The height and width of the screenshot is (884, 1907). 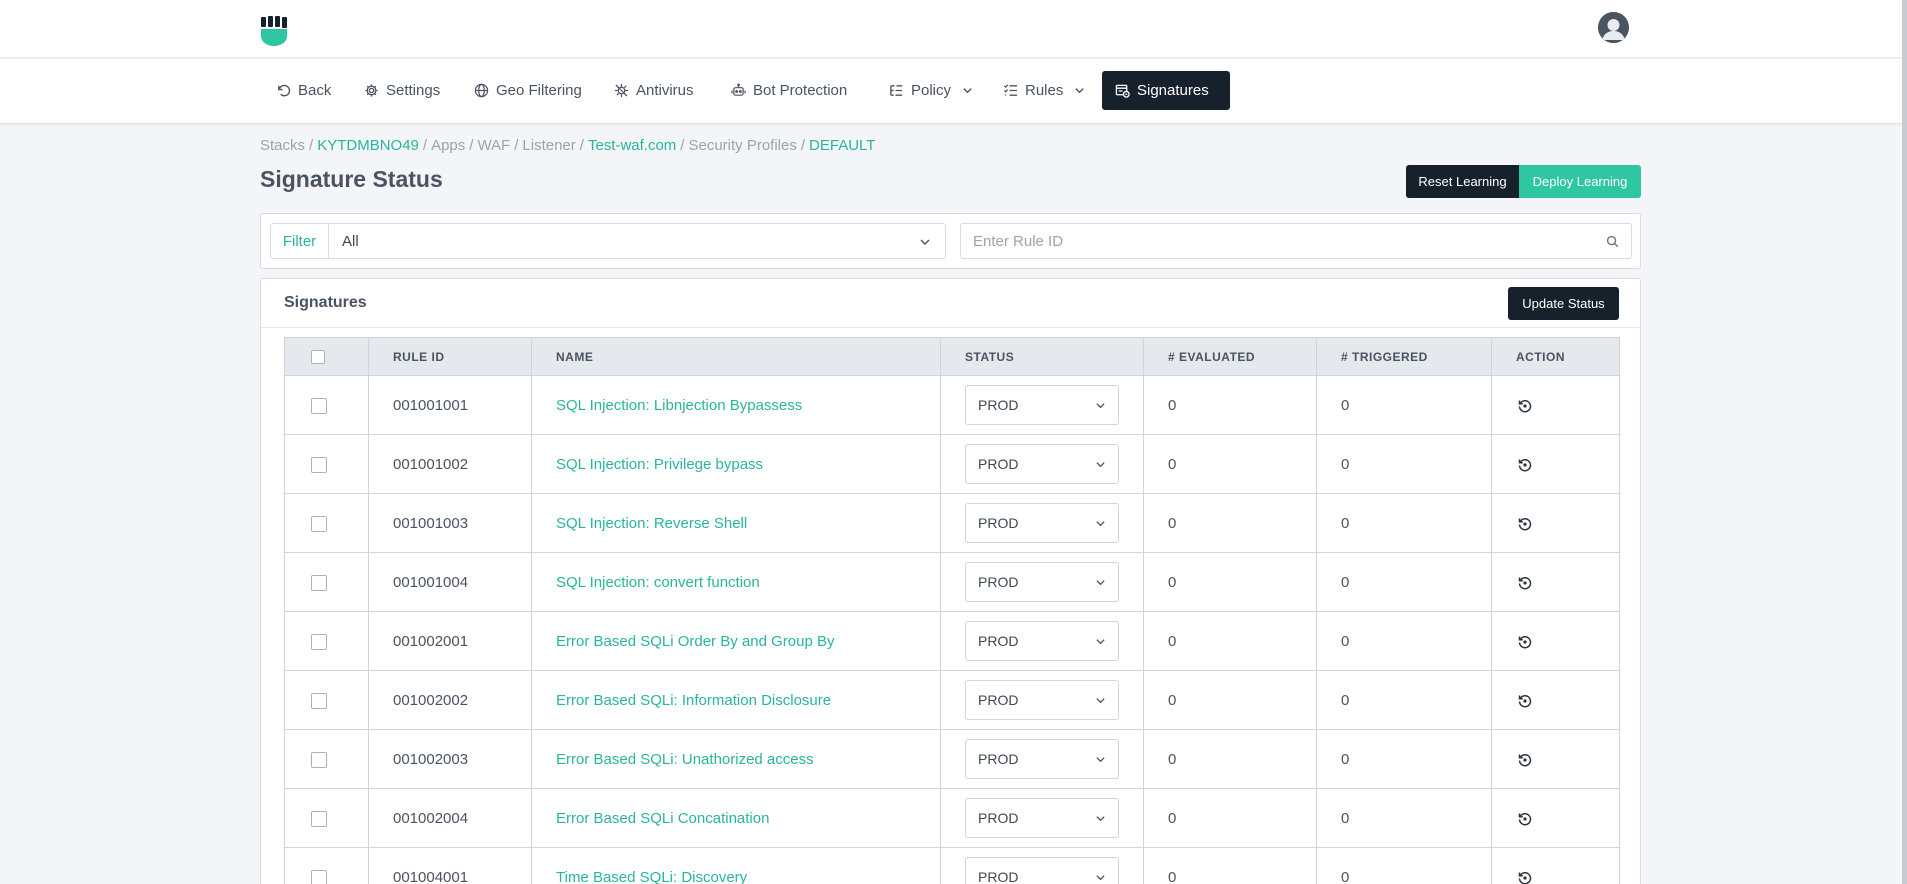 I want to click on breadcrumb-listener: Listener, so click(x=548, y=145).